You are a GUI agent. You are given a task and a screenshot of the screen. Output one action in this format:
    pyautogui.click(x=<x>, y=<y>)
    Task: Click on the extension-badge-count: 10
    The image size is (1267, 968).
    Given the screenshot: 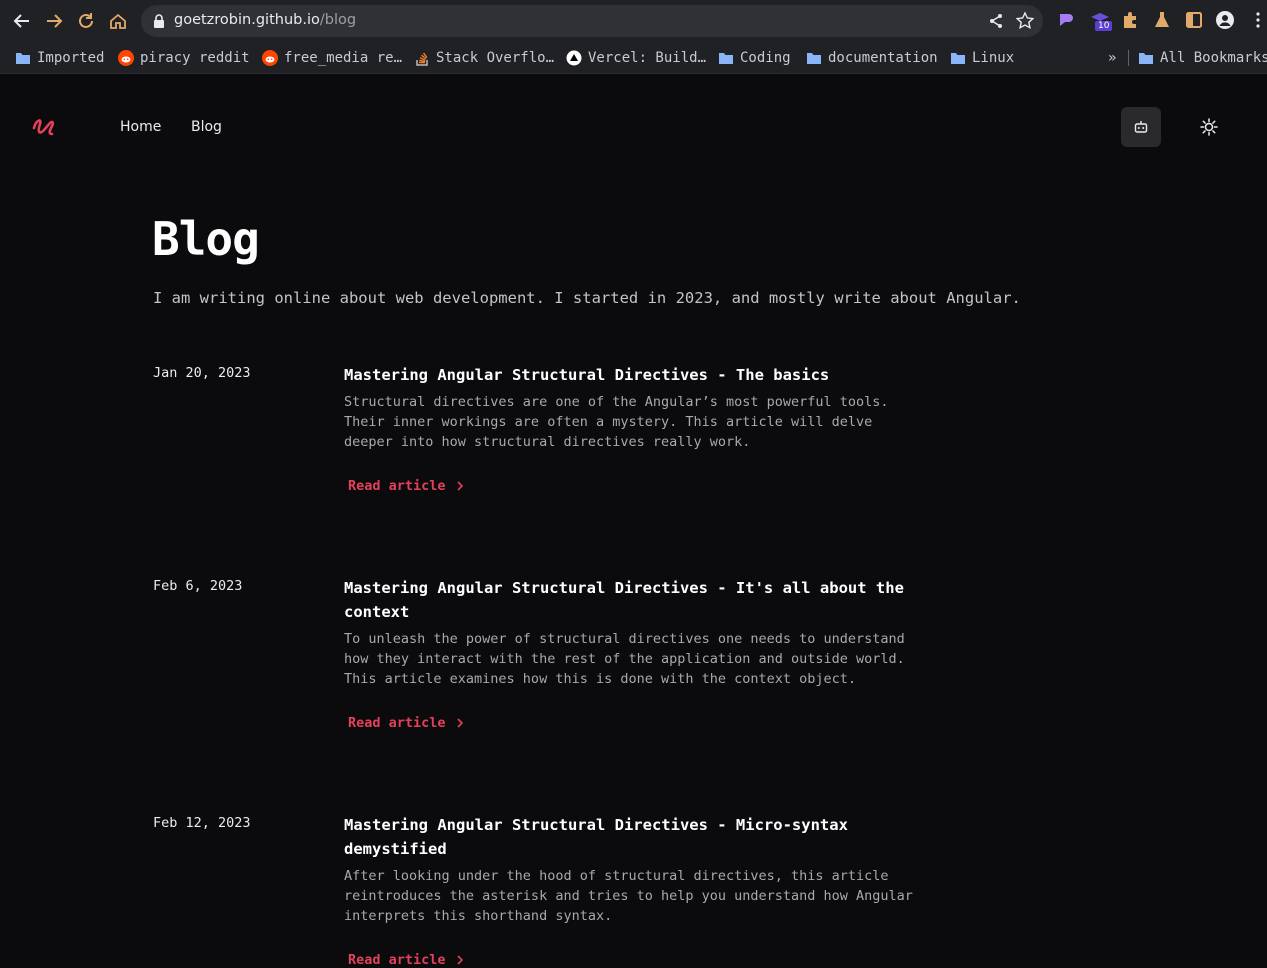 What is the action you would take?
    pyautogui.click(x=1104, y=26)
    